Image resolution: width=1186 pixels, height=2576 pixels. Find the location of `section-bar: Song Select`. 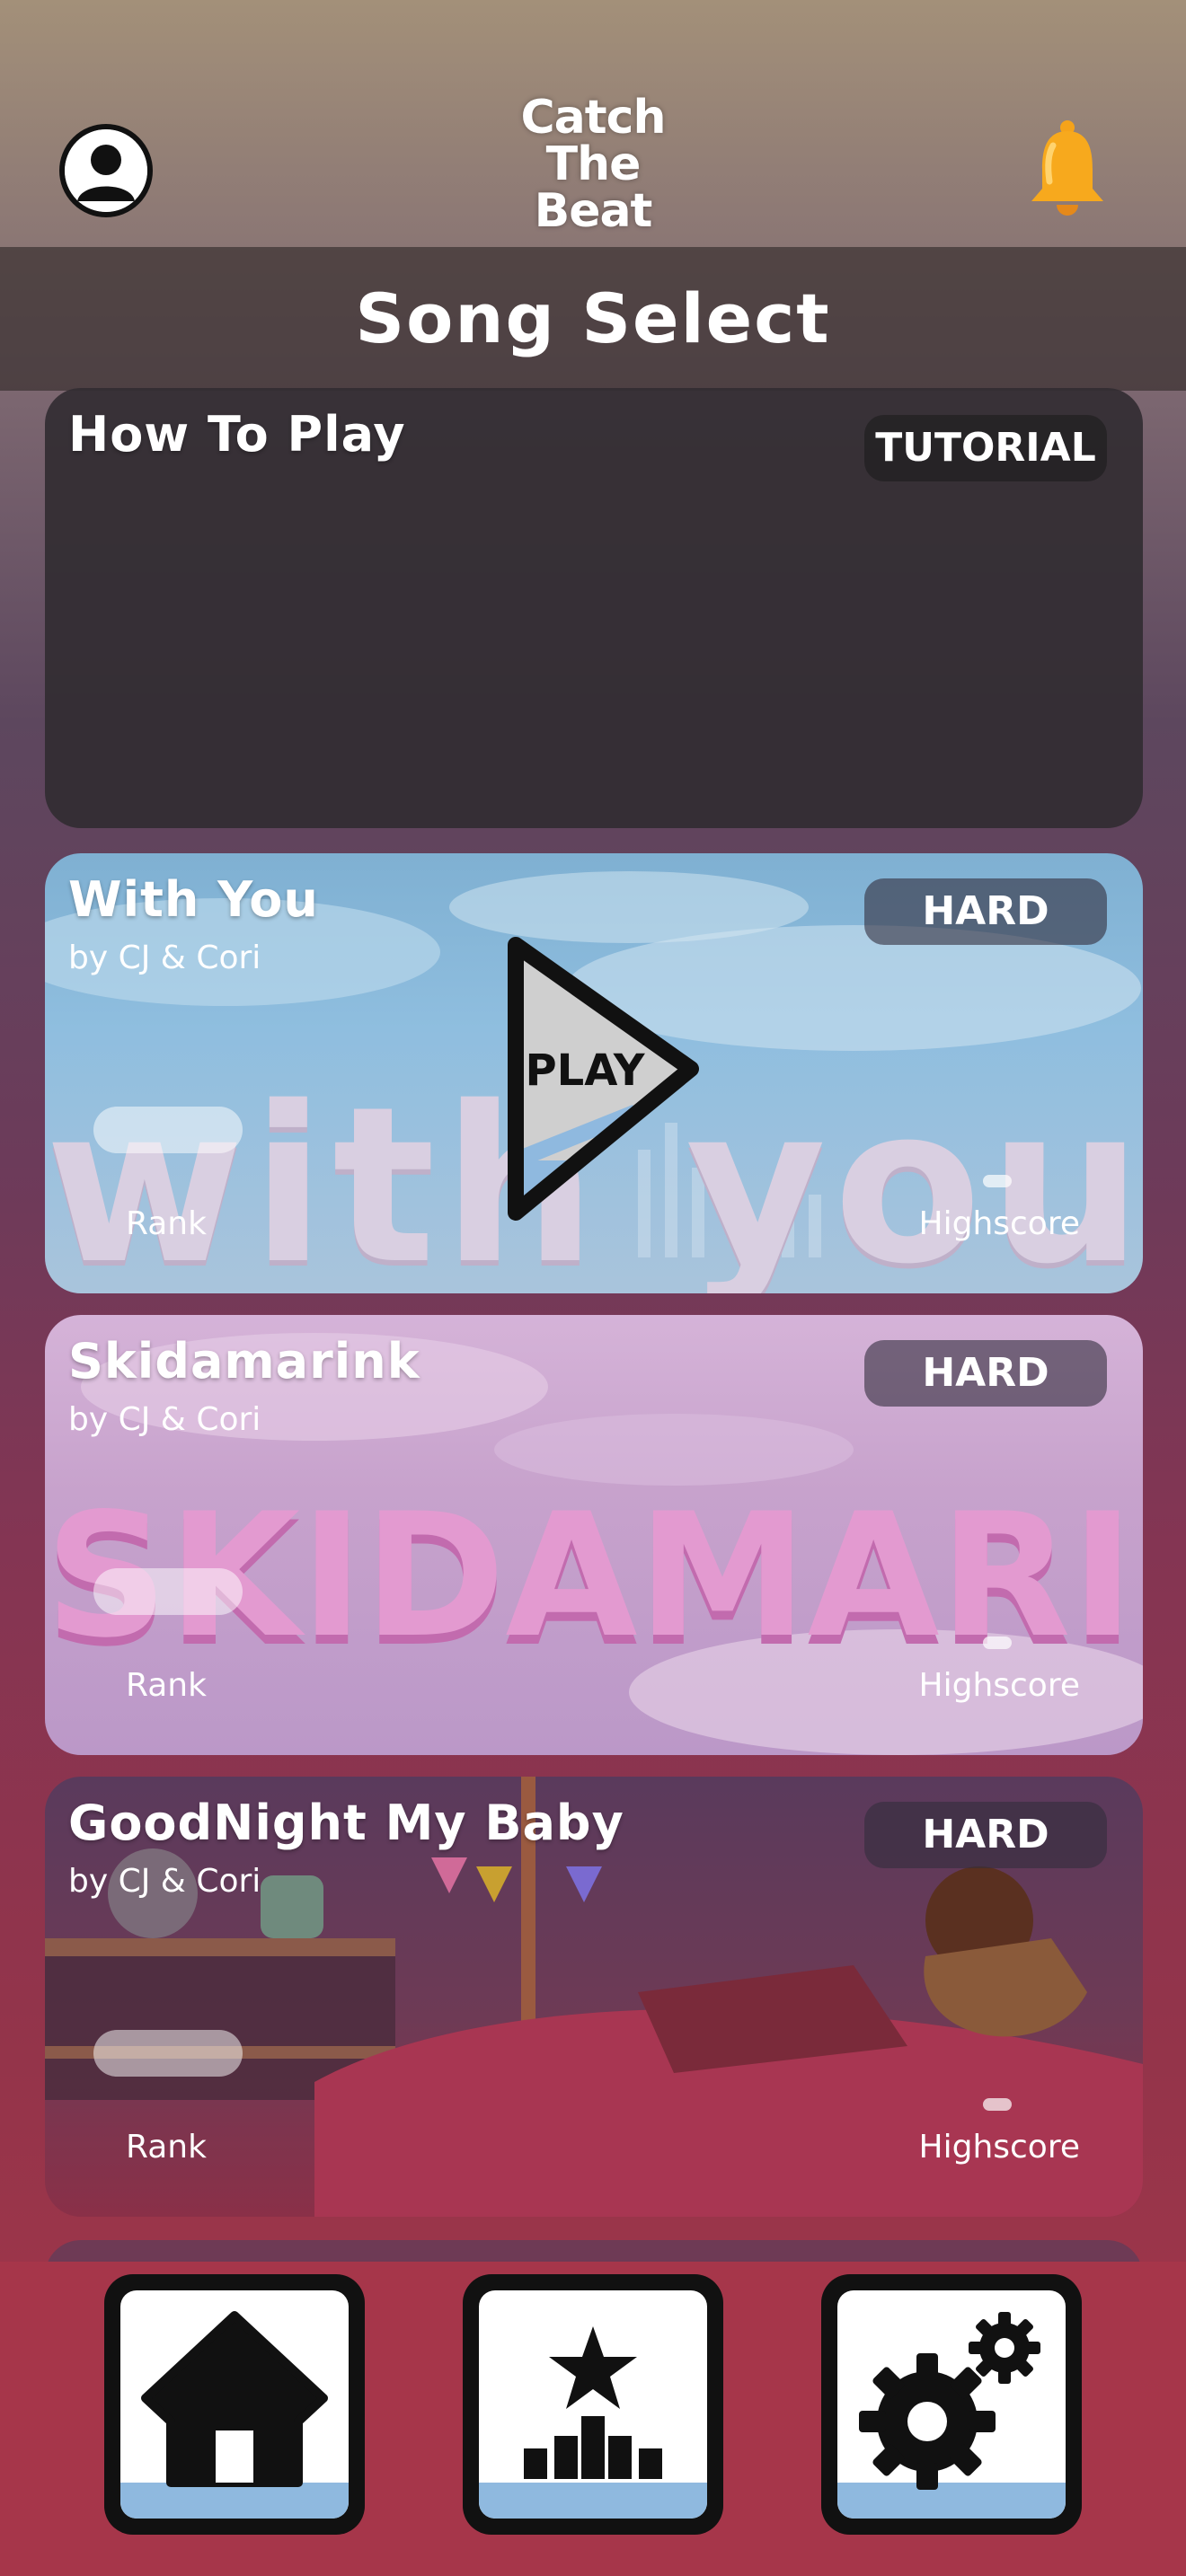

section-bar: Song Select is located at coordinates (593, 319).